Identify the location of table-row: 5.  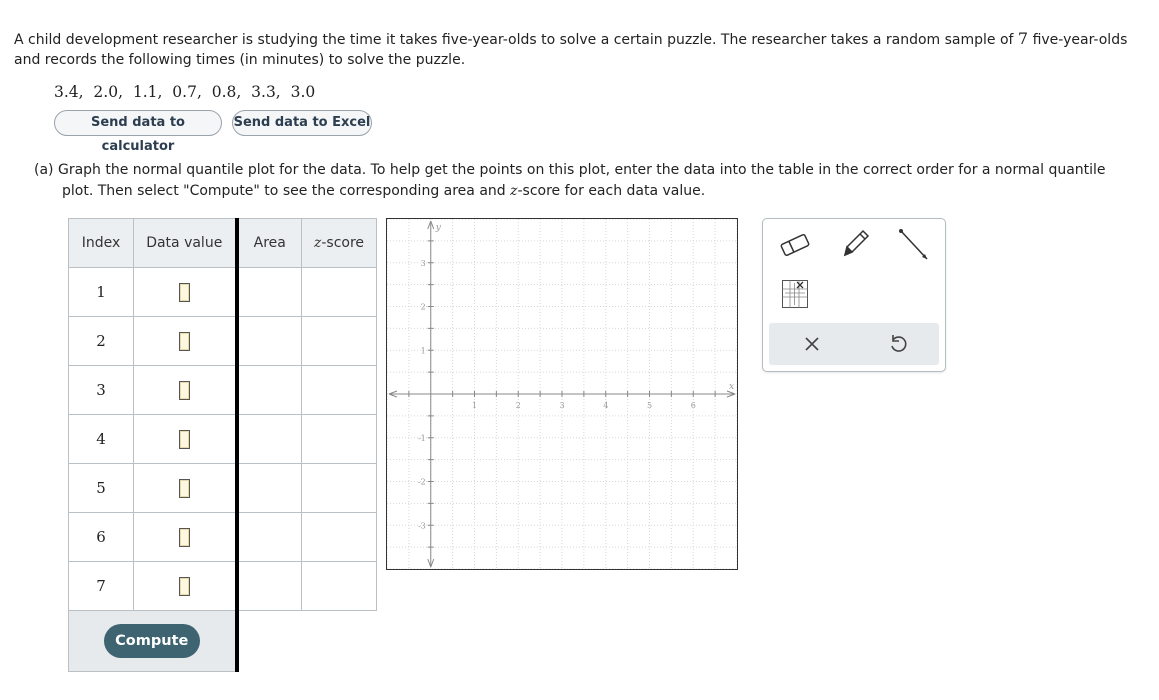
(222, 488).